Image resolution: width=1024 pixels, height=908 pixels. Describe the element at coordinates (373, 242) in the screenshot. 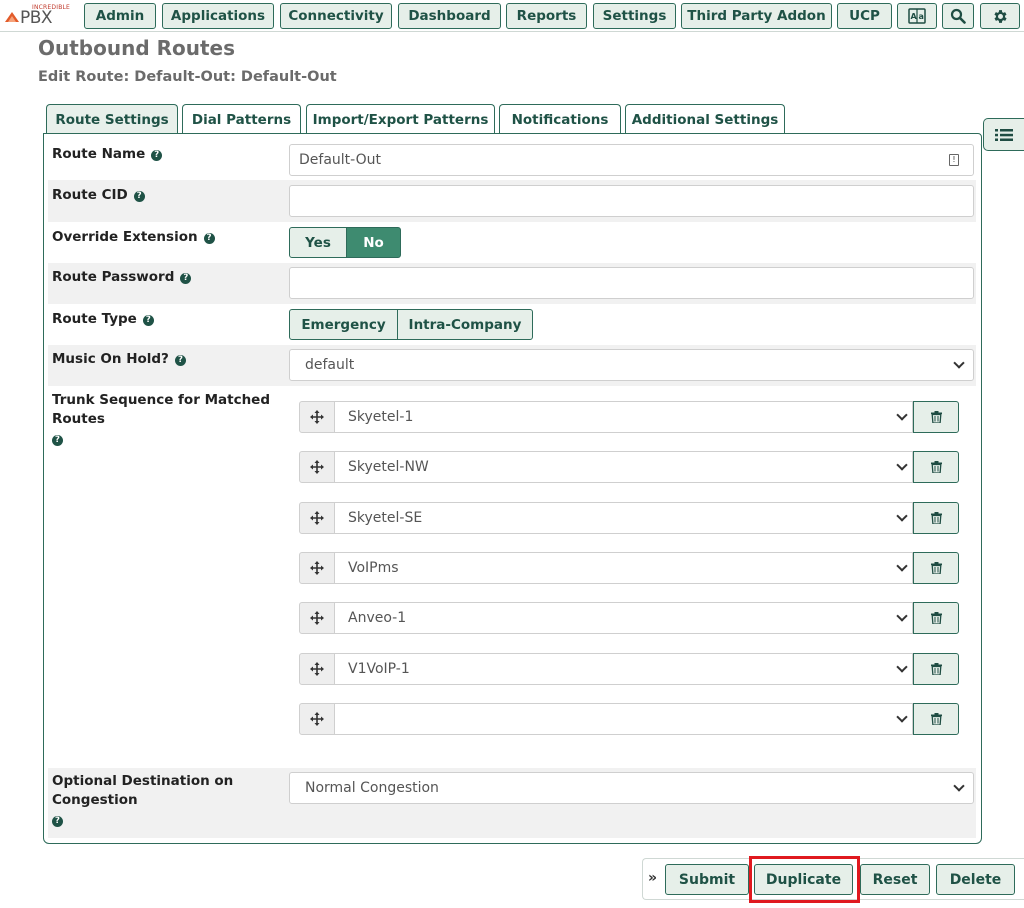

I see `override-no-toggle: No` at that location.